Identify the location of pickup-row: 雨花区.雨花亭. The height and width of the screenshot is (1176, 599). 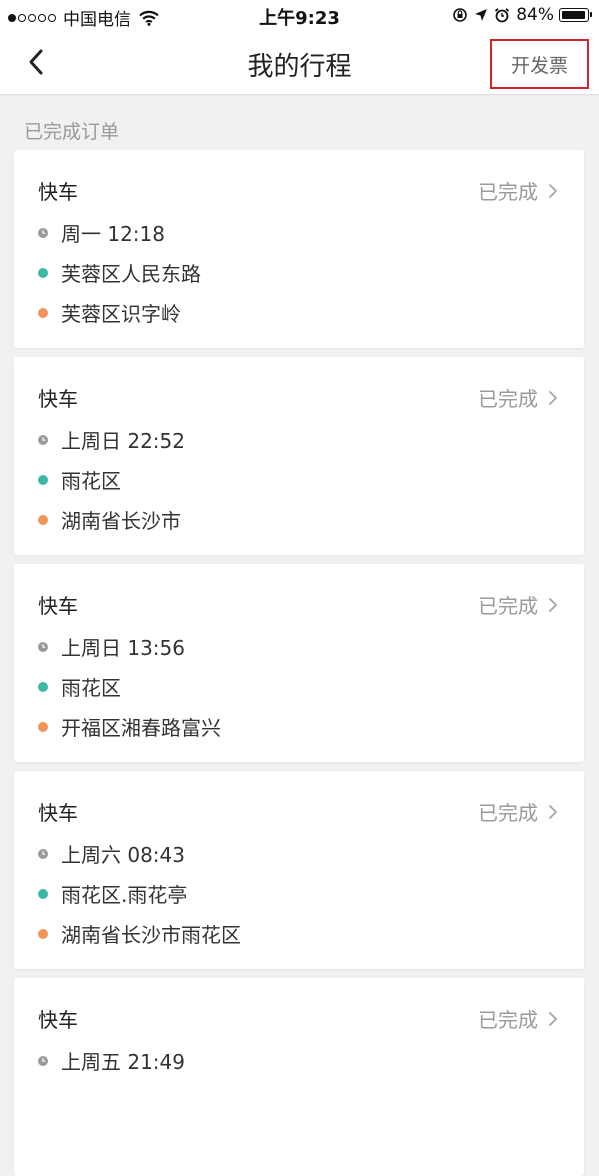
(112, 893).